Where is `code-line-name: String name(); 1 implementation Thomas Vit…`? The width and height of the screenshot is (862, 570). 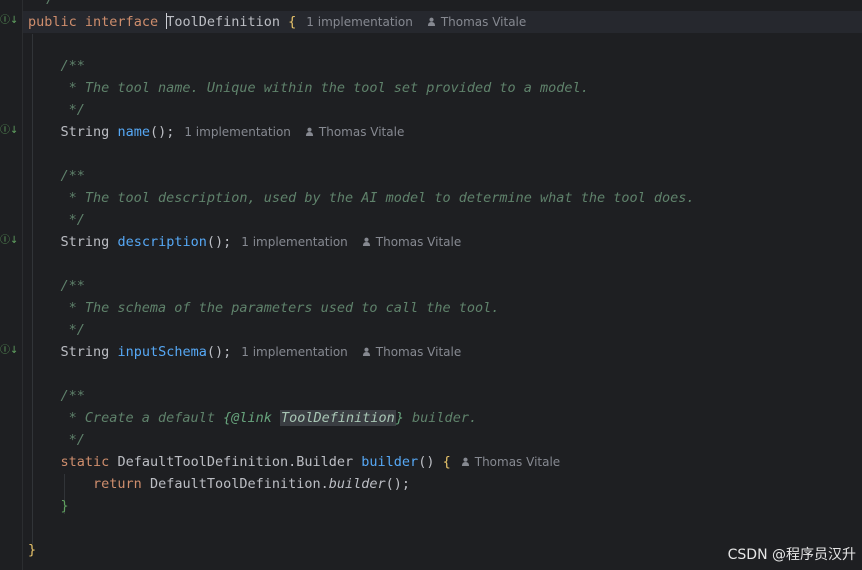 code-line-name: String name(); 1 implementation Thomas Vit… is located at coordinates (232, 132).